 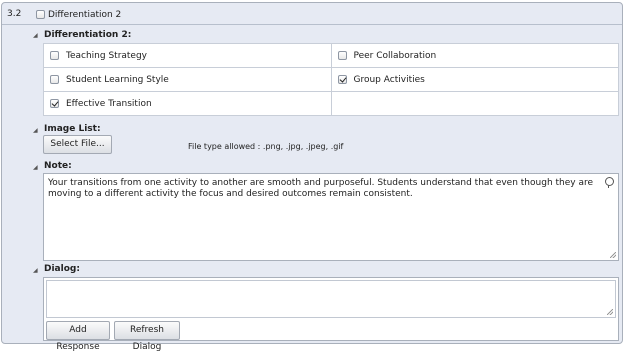 I want to click on differentiation-heading: Differentiation 2:, so click(x=88, y=35).